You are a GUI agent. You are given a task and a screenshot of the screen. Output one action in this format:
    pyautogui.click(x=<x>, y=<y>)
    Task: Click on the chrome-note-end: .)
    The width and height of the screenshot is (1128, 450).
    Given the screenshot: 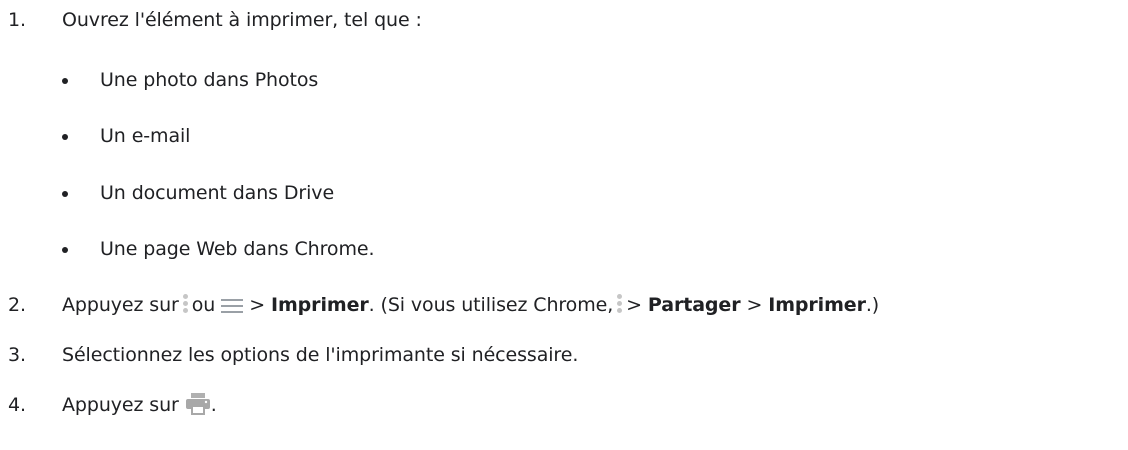 What is the action you would take?
    pyautogui.click(x=872, y=305)
    